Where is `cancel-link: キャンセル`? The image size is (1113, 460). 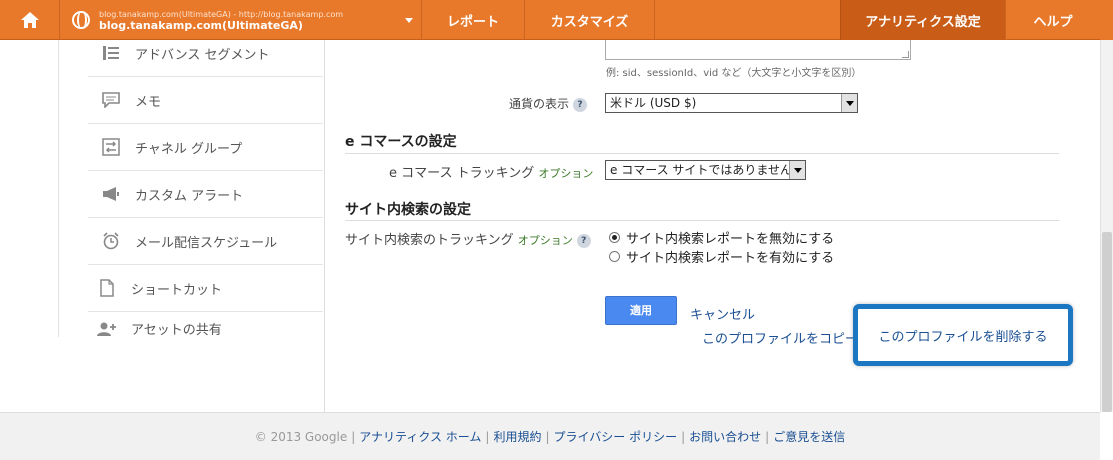 cancel-link: キャンセル is located at coordinates (722, 313).